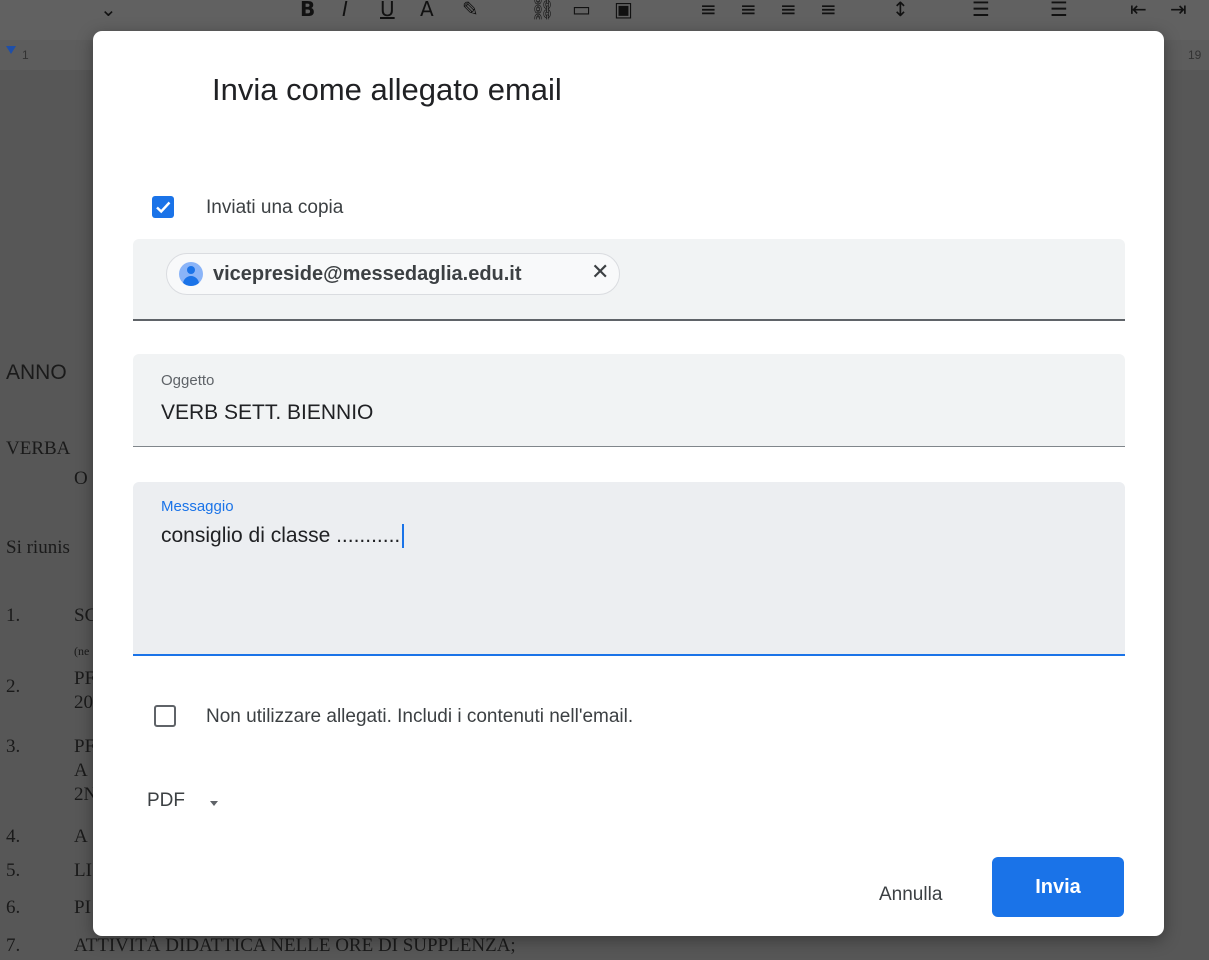  Describe the element at coordinates (13, 945) in the screenshot. I see `doc-line: 7.` at that location.